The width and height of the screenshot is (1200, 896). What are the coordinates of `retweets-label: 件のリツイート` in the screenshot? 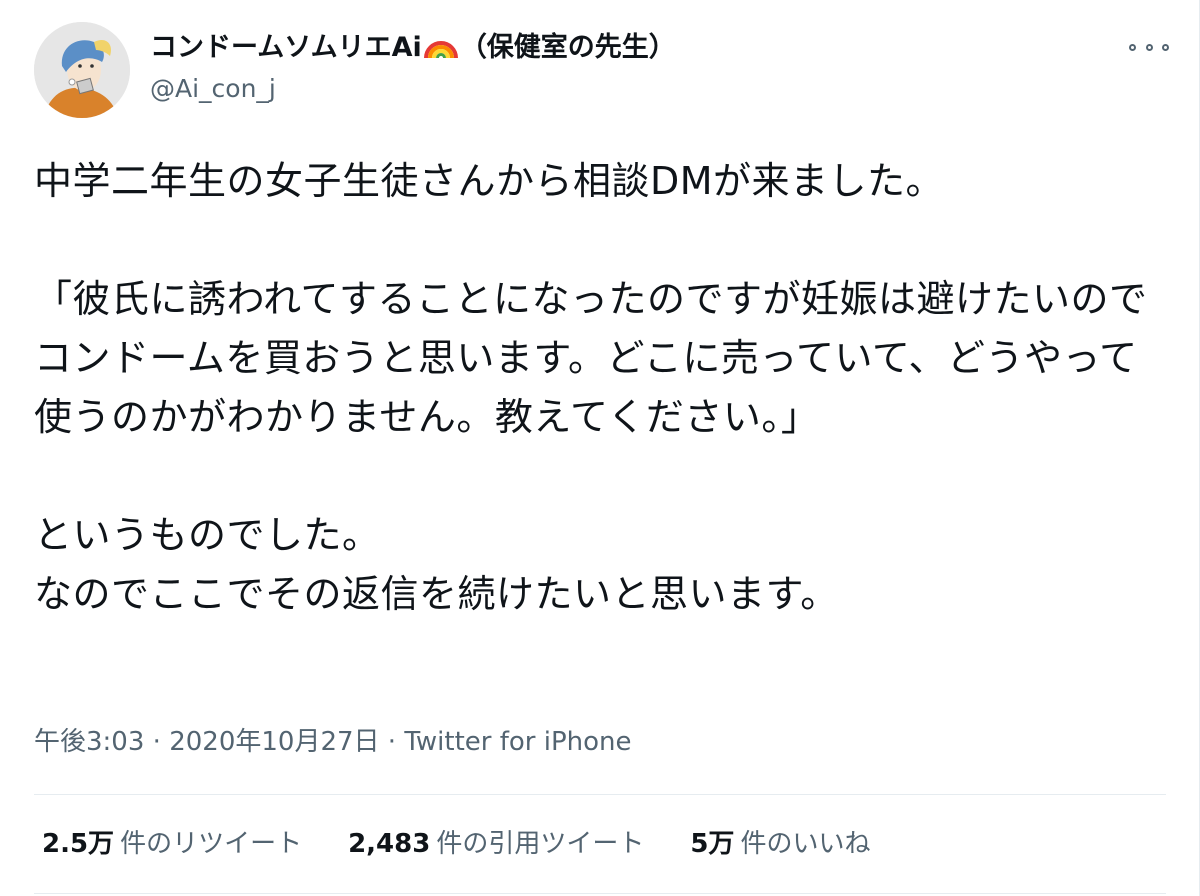 It's located at (211, 844).